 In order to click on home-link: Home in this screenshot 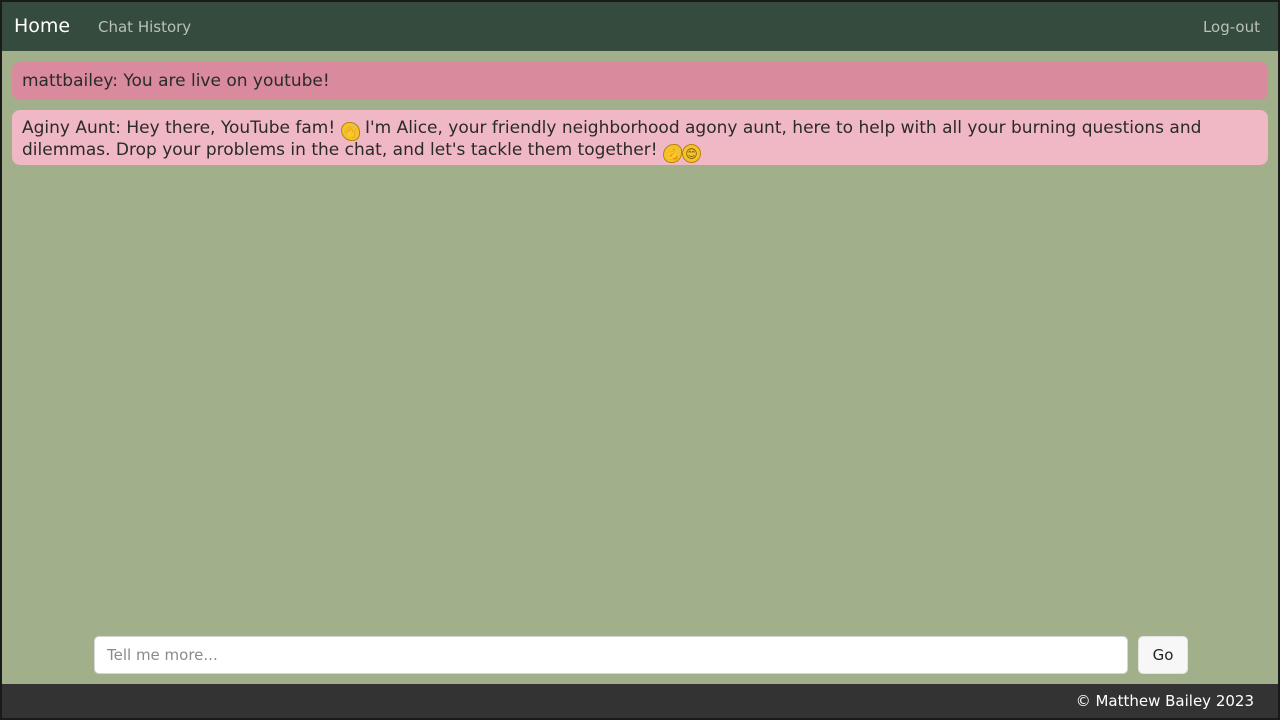, I will do `click(42, 26)`.